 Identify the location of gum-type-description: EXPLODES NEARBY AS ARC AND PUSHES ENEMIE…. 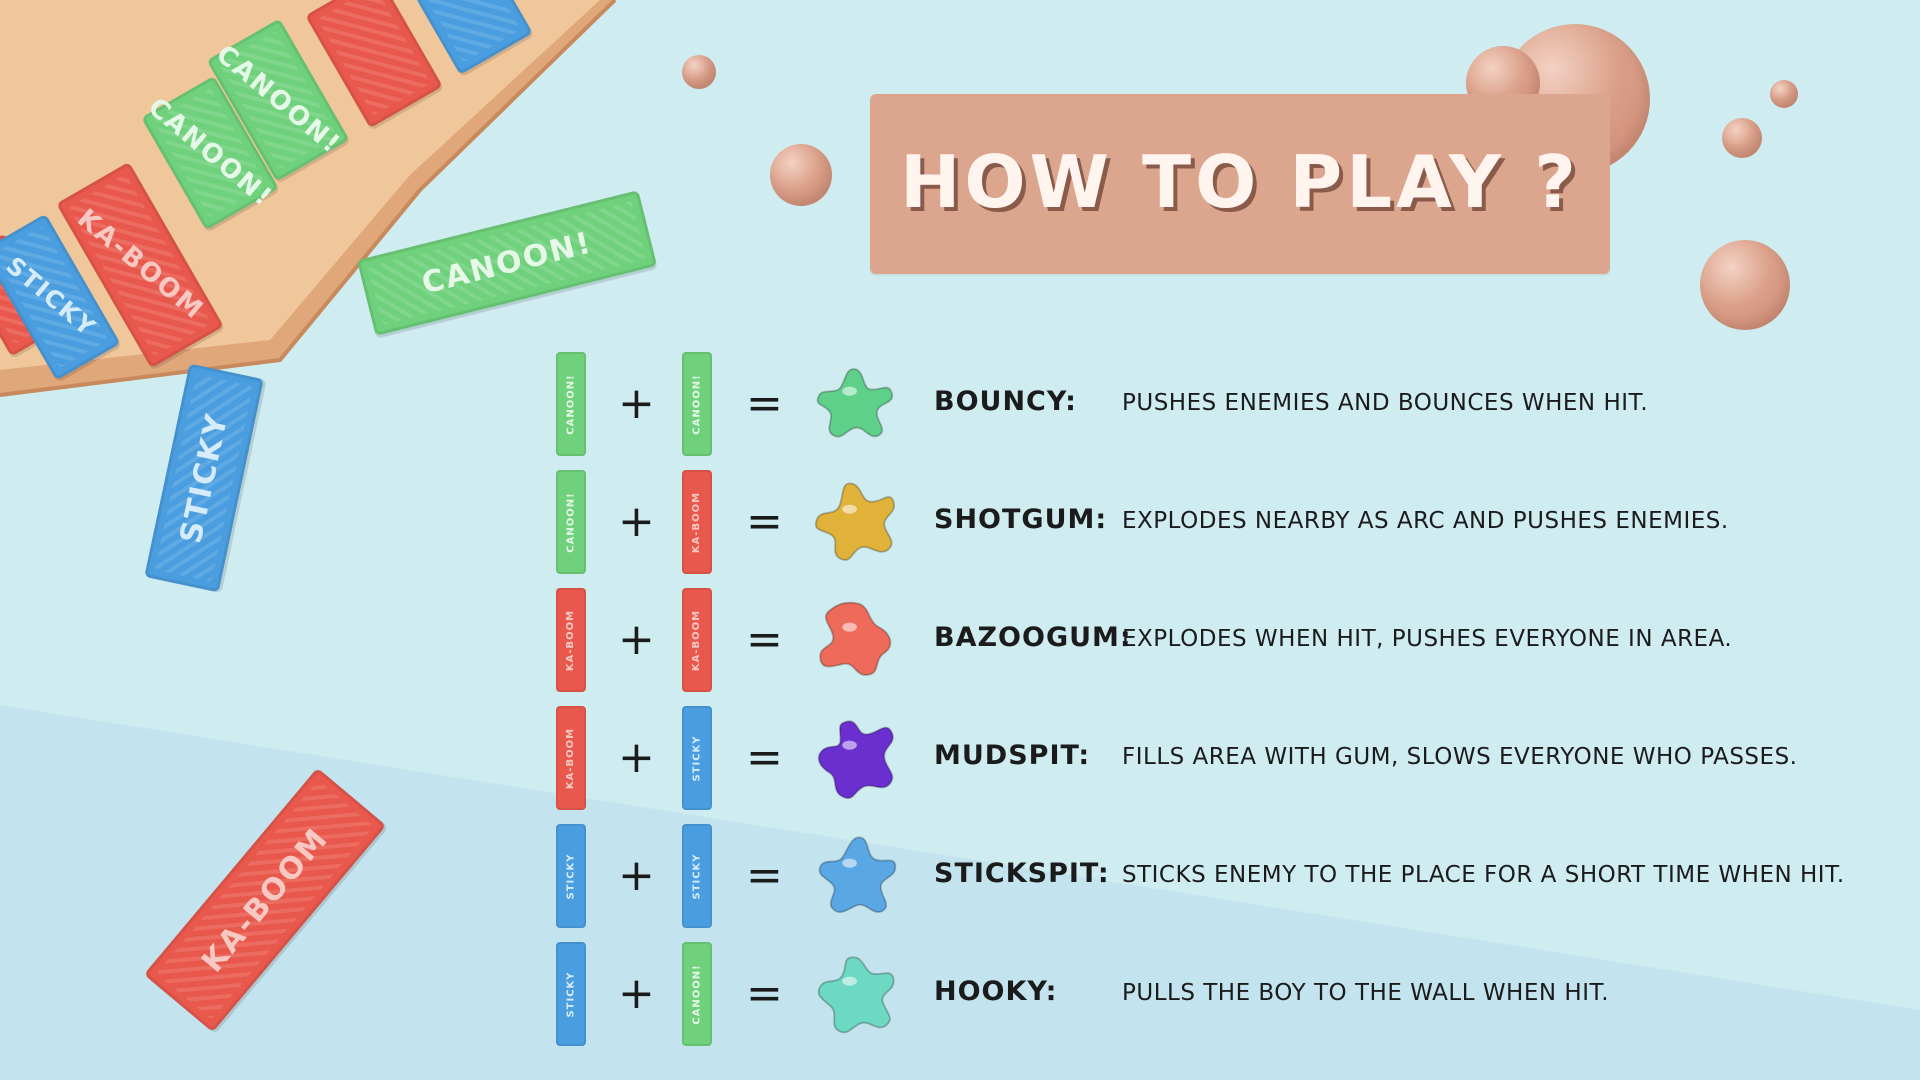
(1425, 521).